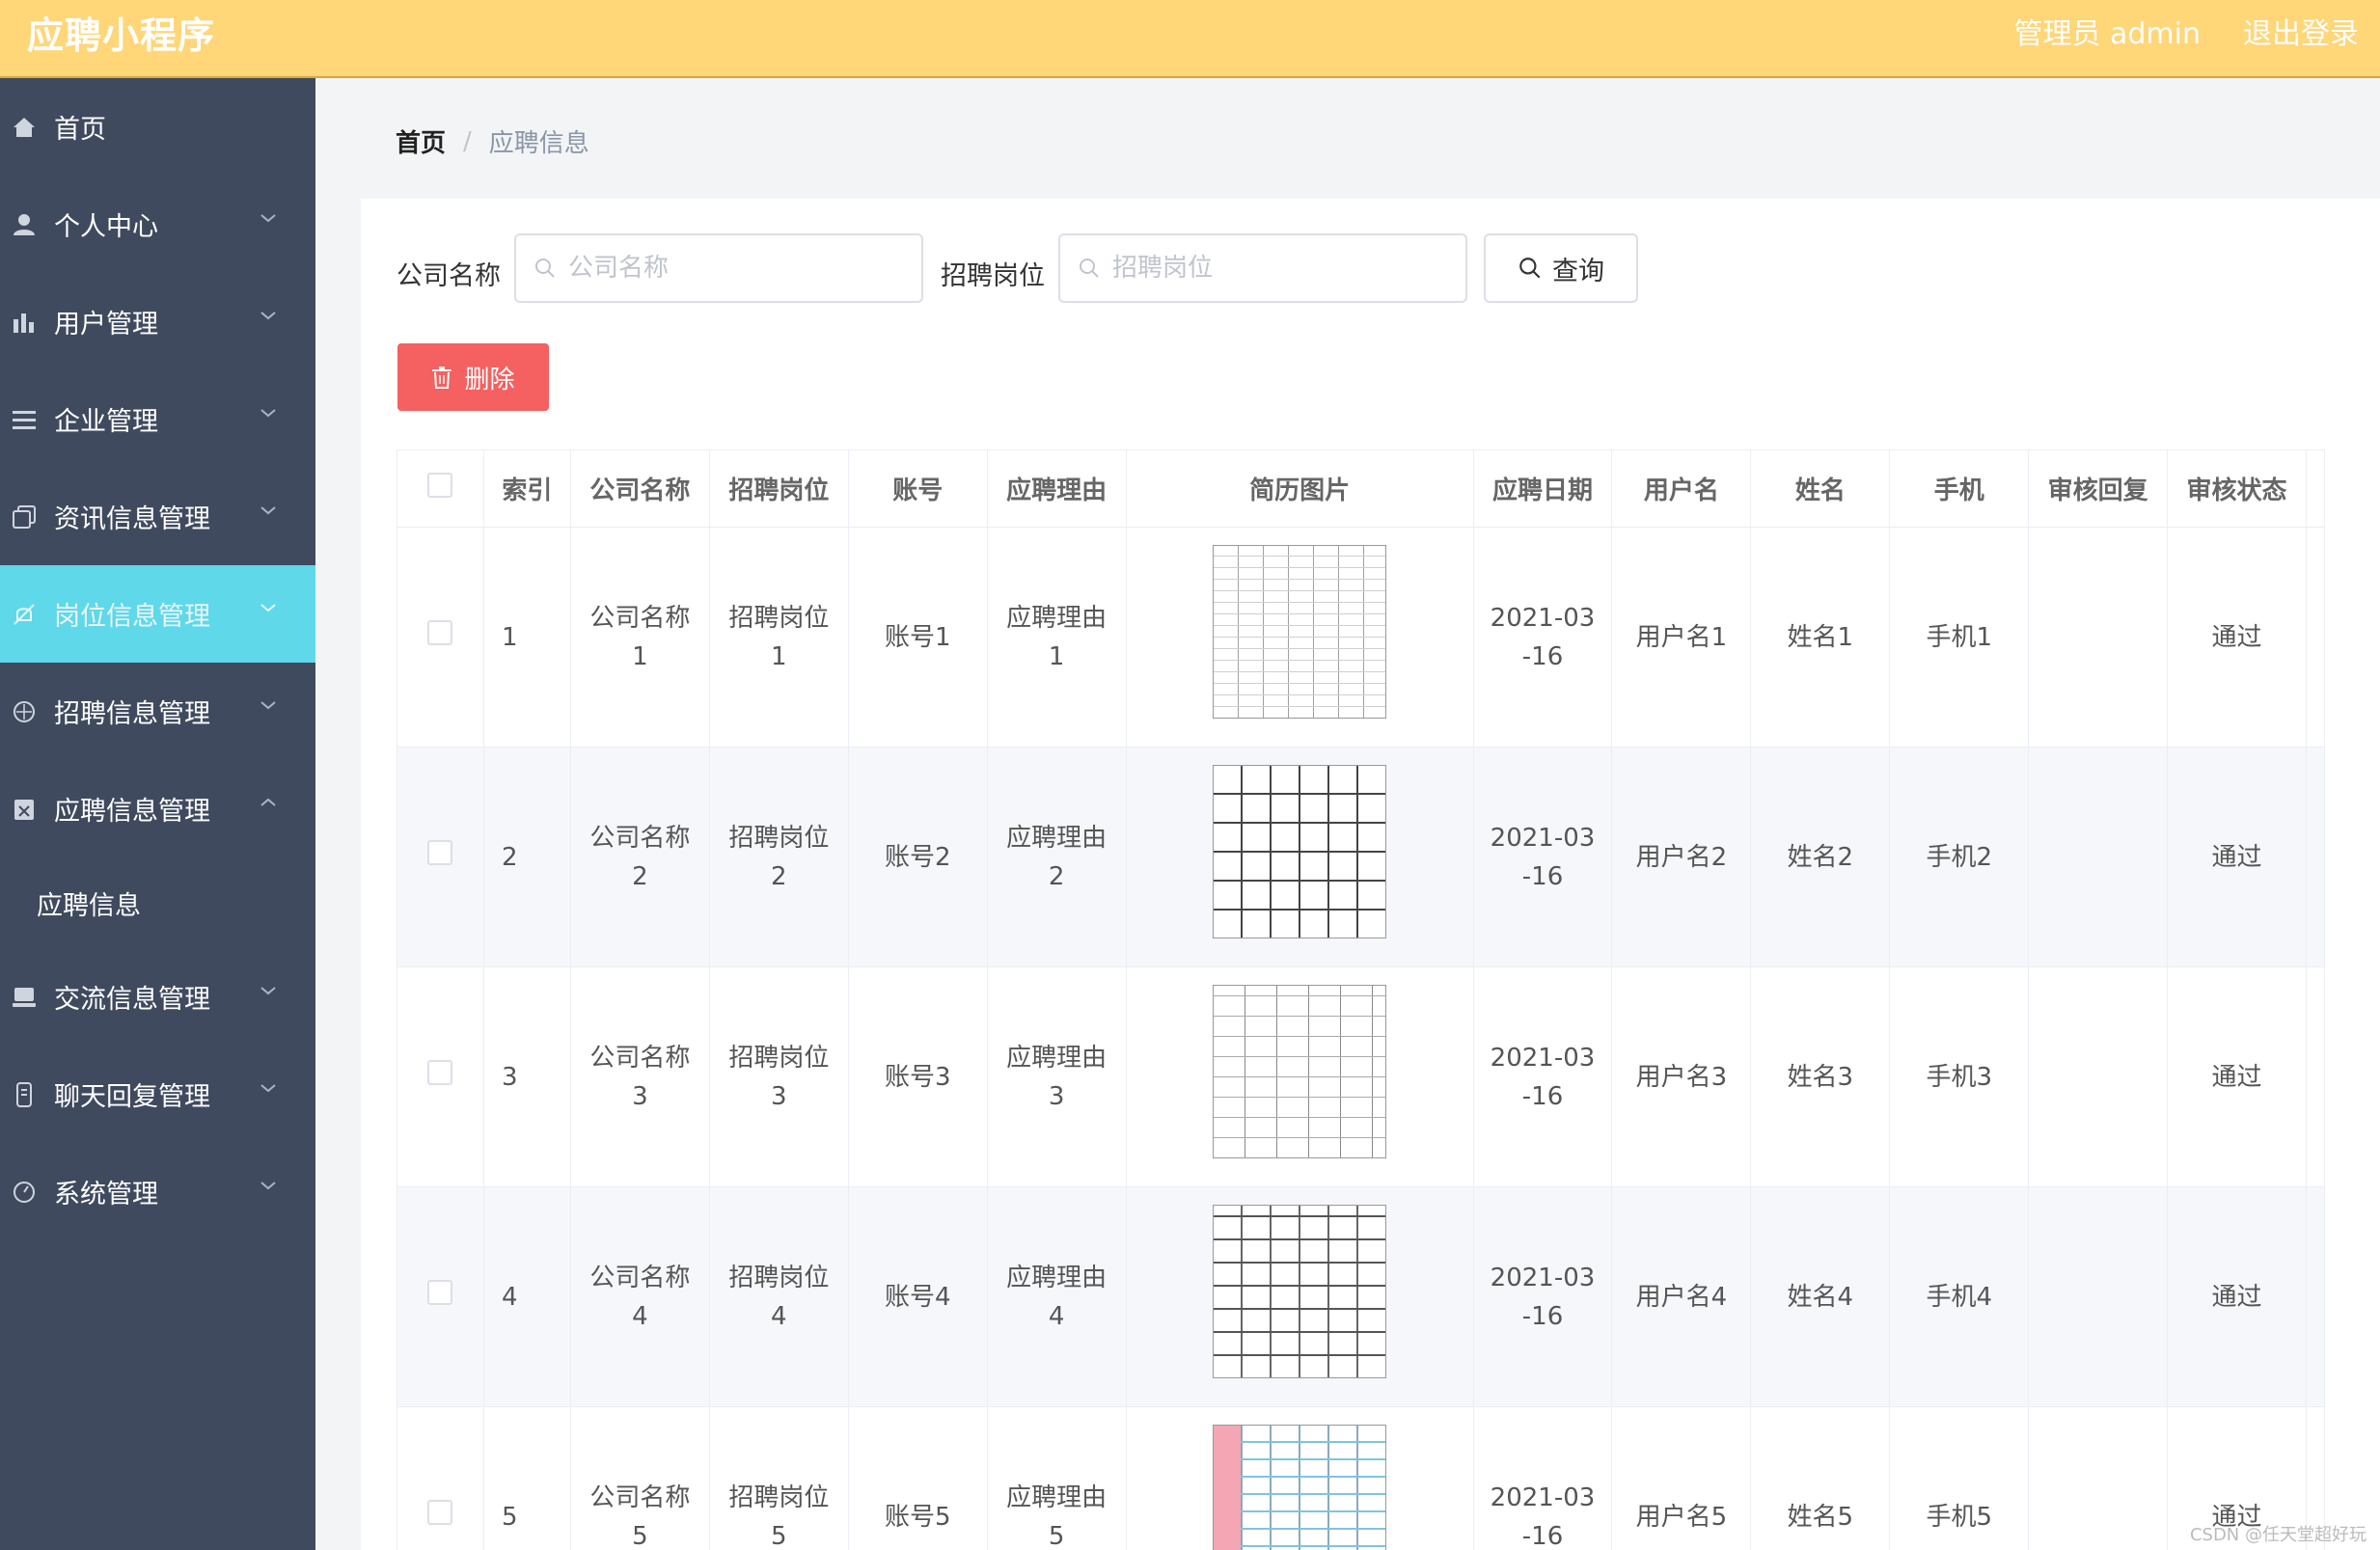 The height and width of the screenshot is (1550, 2380). I want to click on sidebar-item-label: 岗位信息管理, so click(132, 617).